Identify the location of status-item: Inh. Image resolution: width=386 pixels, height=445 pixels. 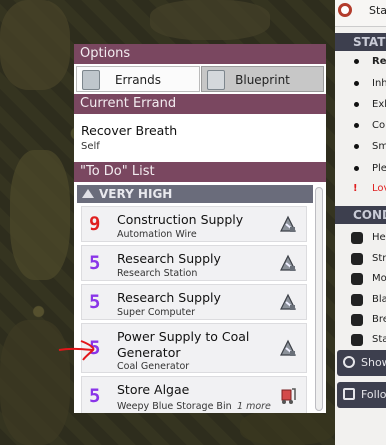
(360, 85).